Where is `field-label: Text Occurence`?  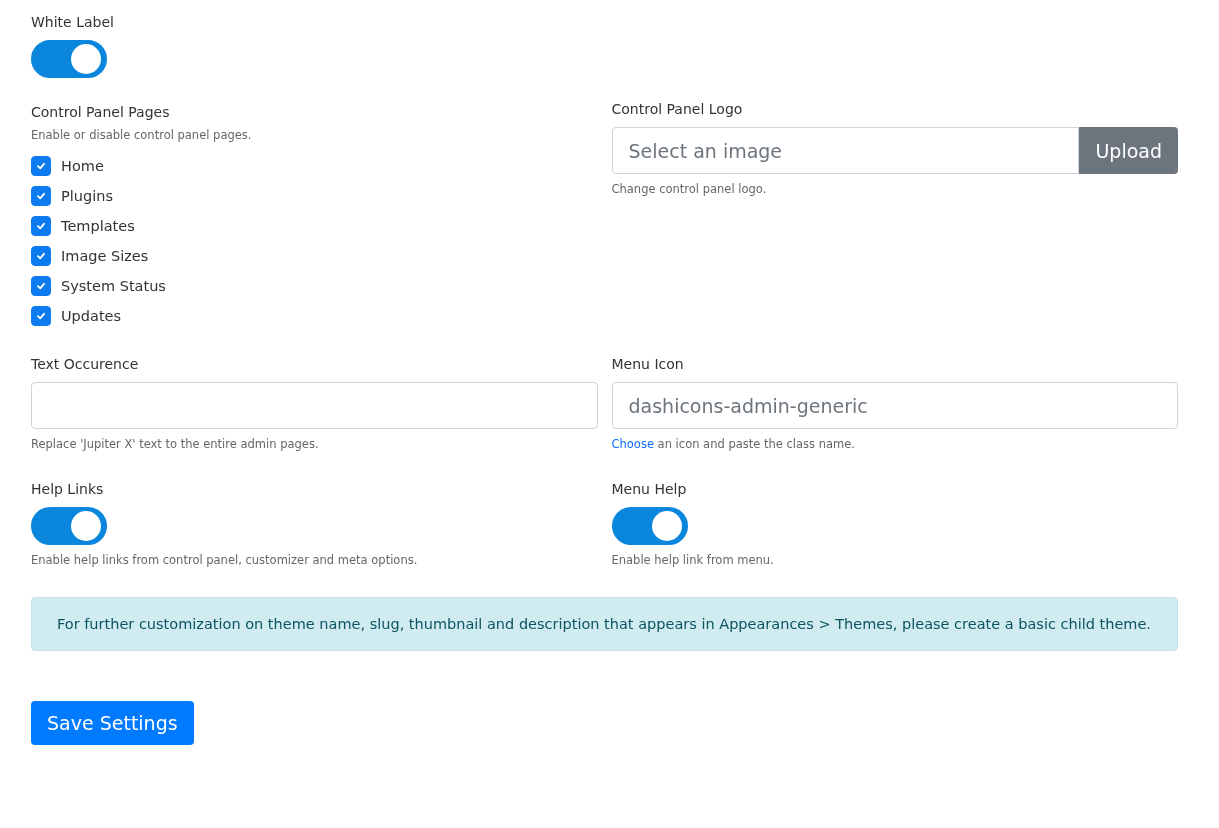 field-label: Text Occurence is located at coordinates (85, 364).